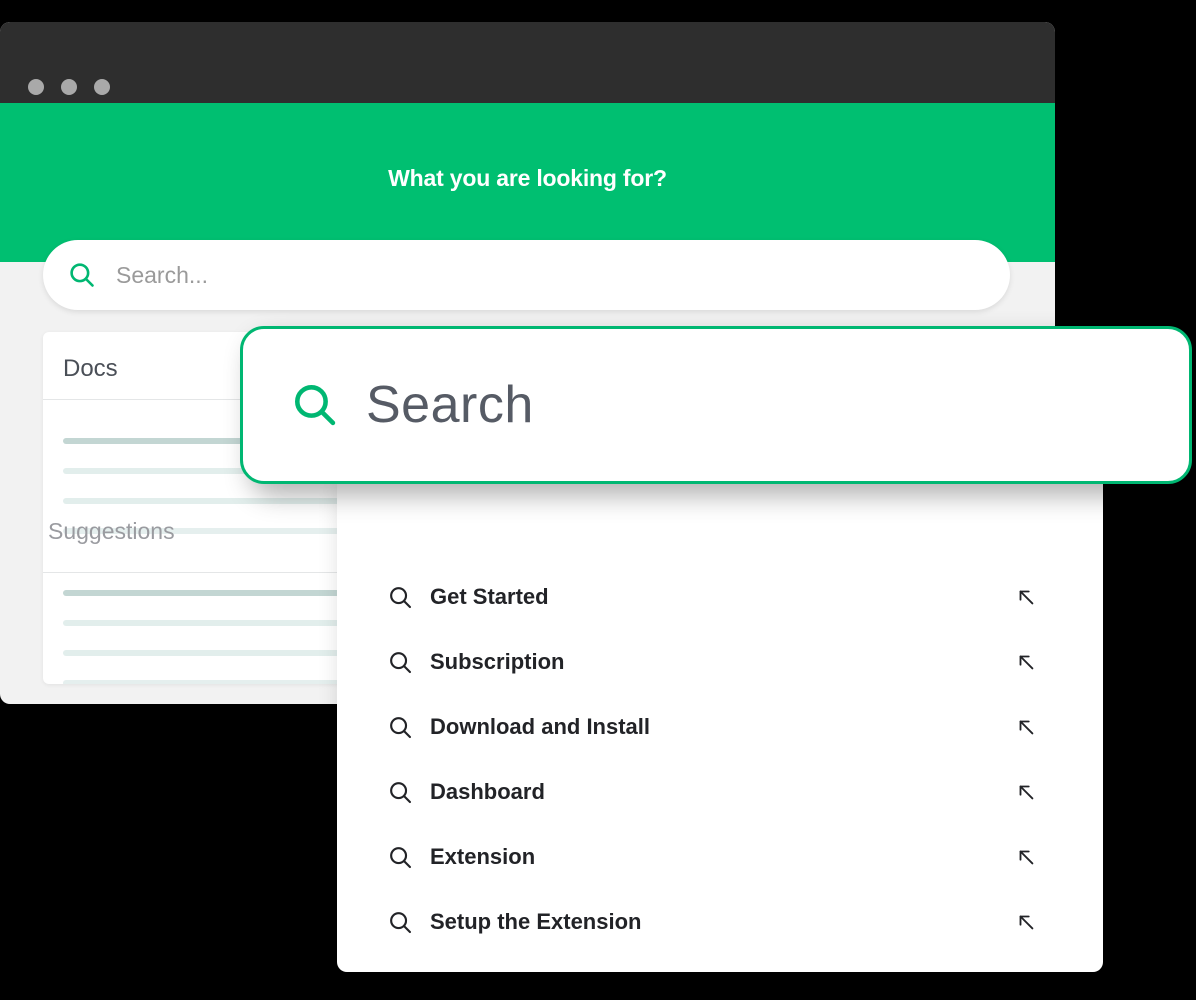 This screenshot has width=1196, height=1000. I want to click on suggestion-item-3: Dashboard, so click(720, 792).